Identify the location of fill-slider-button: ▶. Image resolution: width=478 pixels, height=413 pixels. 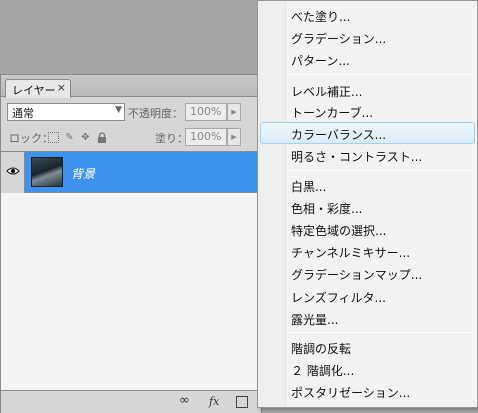
(234, 137).